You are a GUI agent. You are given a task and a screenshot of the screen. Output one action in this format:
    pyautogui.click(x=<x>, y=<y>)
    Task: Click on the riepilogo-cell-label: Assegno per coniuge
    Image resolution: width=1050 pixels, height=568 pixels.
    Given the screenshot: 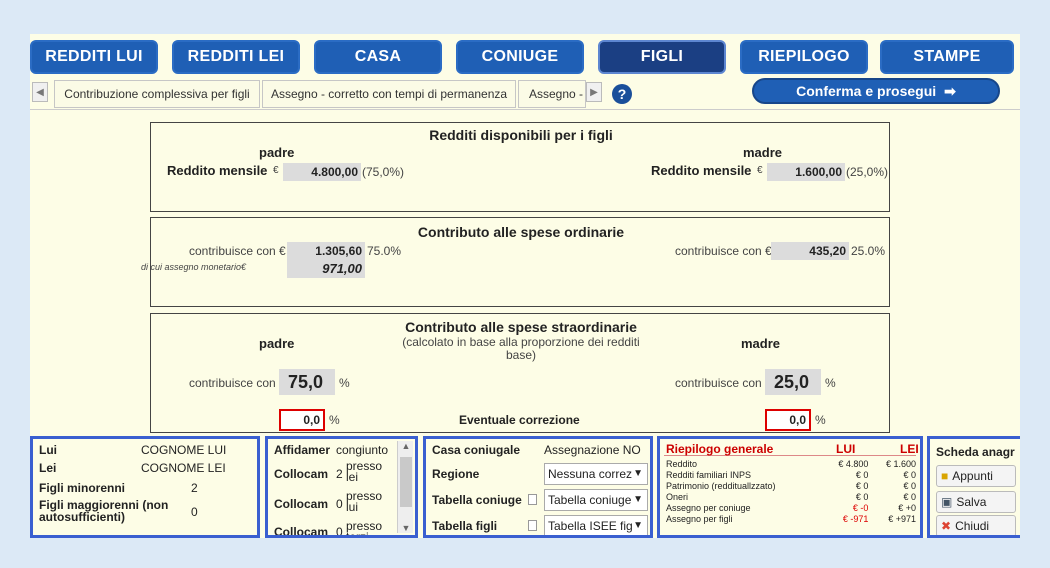 What is the action you would take?
    pyautogui.click(x=708, y=508)
    